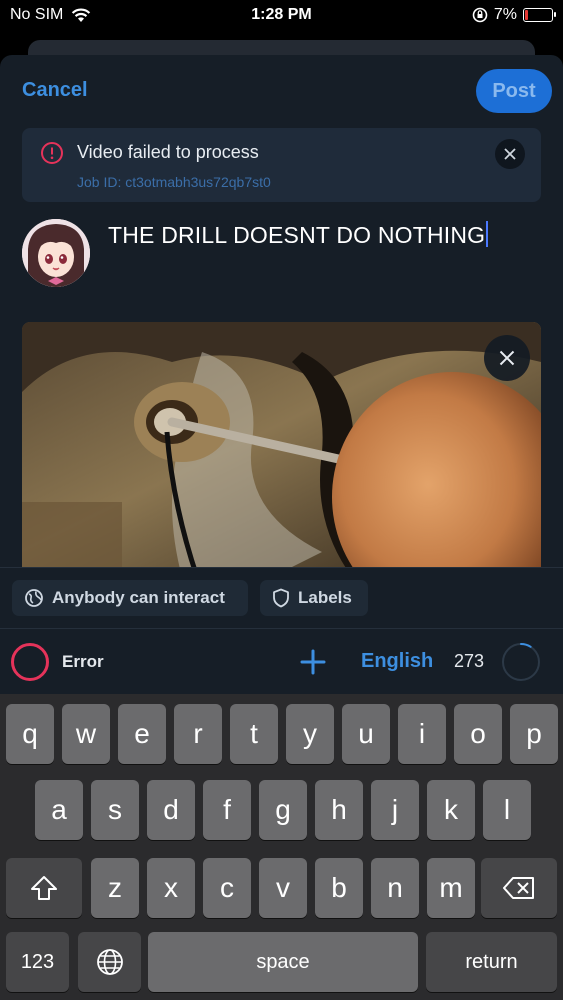 This screenshot has width=563, height=1000. I want to click on key-r: r, so click(198, 734).